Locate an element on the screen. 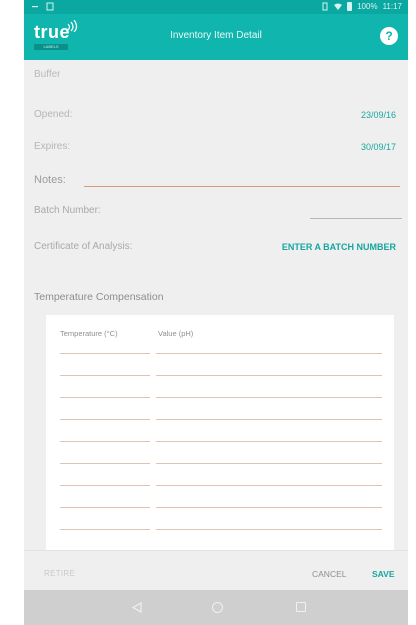 Image resolution: width=416 pixels, height=625 pixels. clock: 11:17 is located at coordinates (392, 6).